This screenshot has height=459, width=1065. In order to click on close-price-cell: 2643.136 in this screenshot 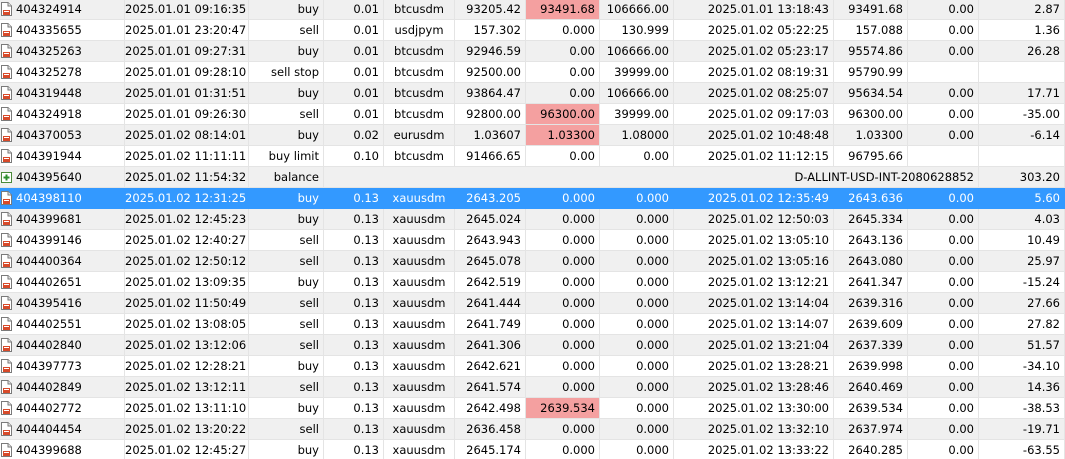, I will do `click(871, 240)`.